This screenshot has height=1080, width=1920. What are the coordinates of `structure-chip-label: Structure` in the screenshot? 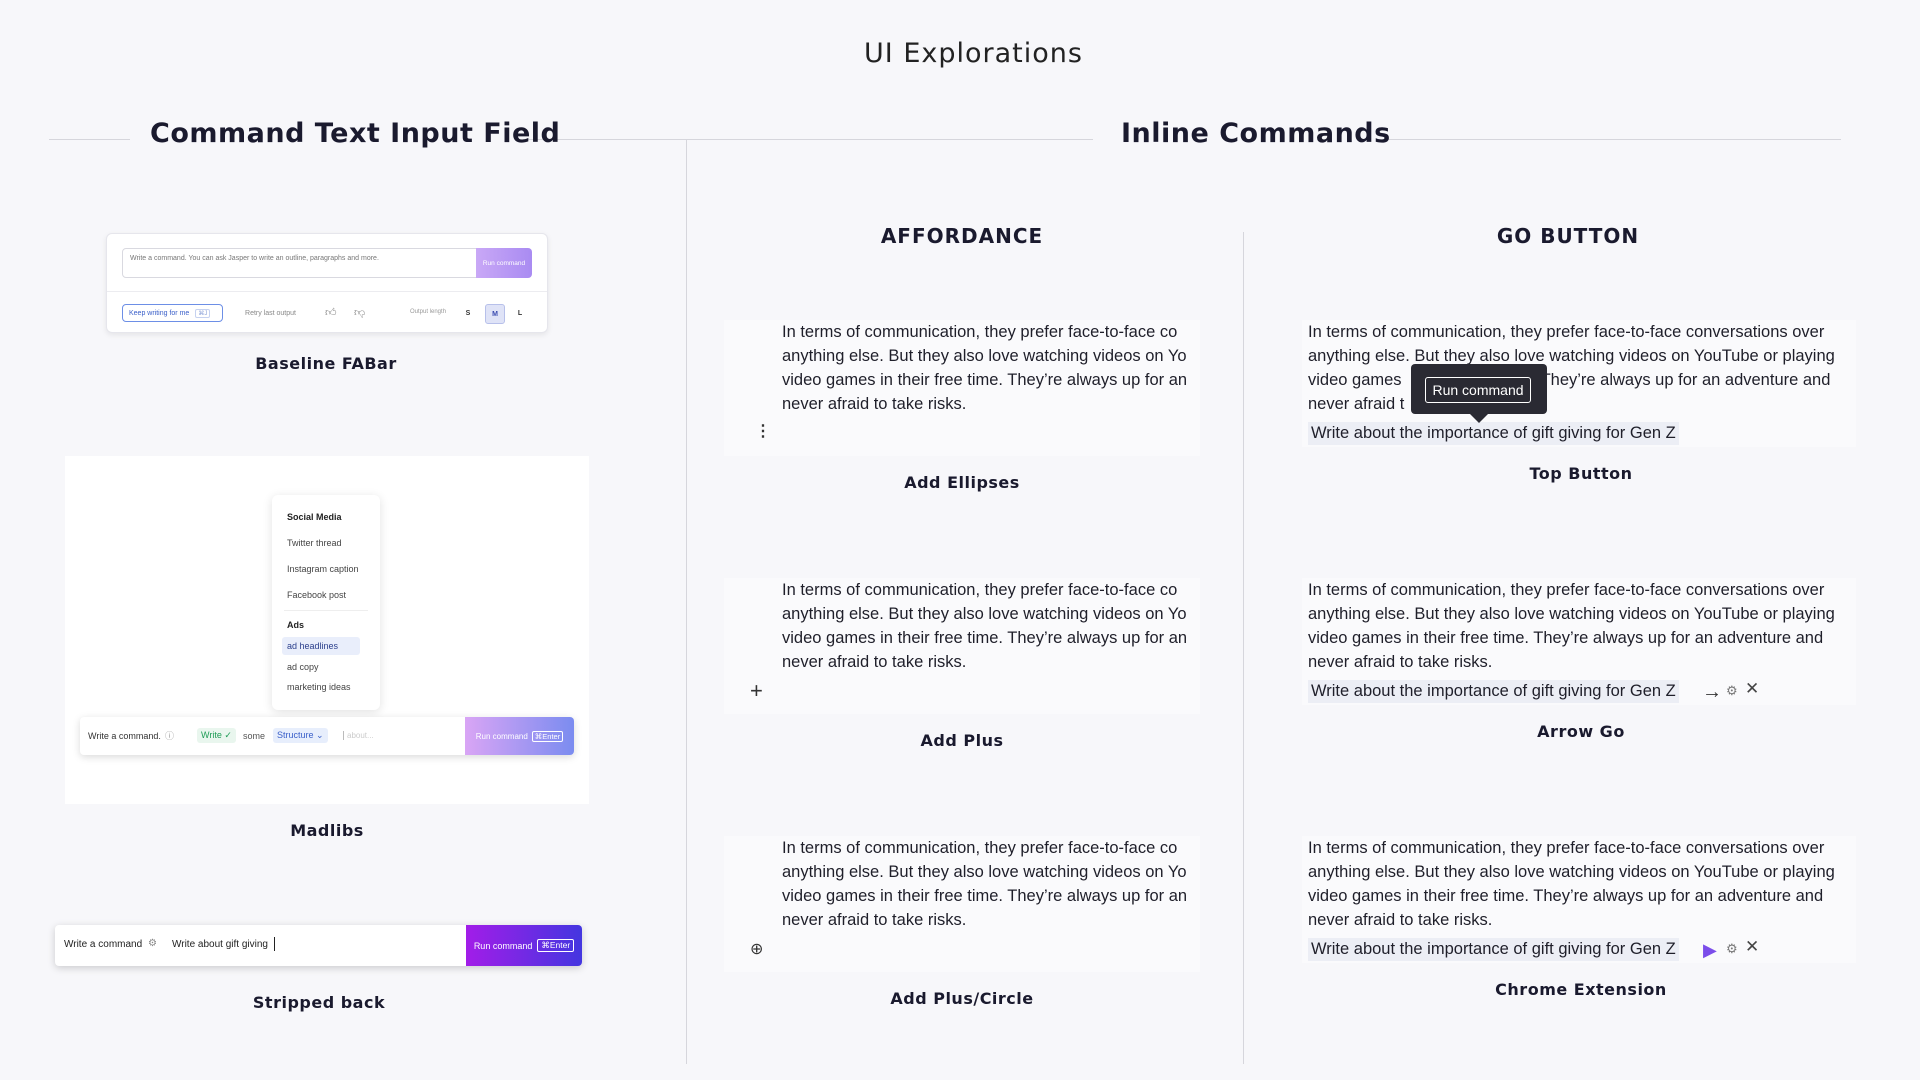 It's located at (295, 735).